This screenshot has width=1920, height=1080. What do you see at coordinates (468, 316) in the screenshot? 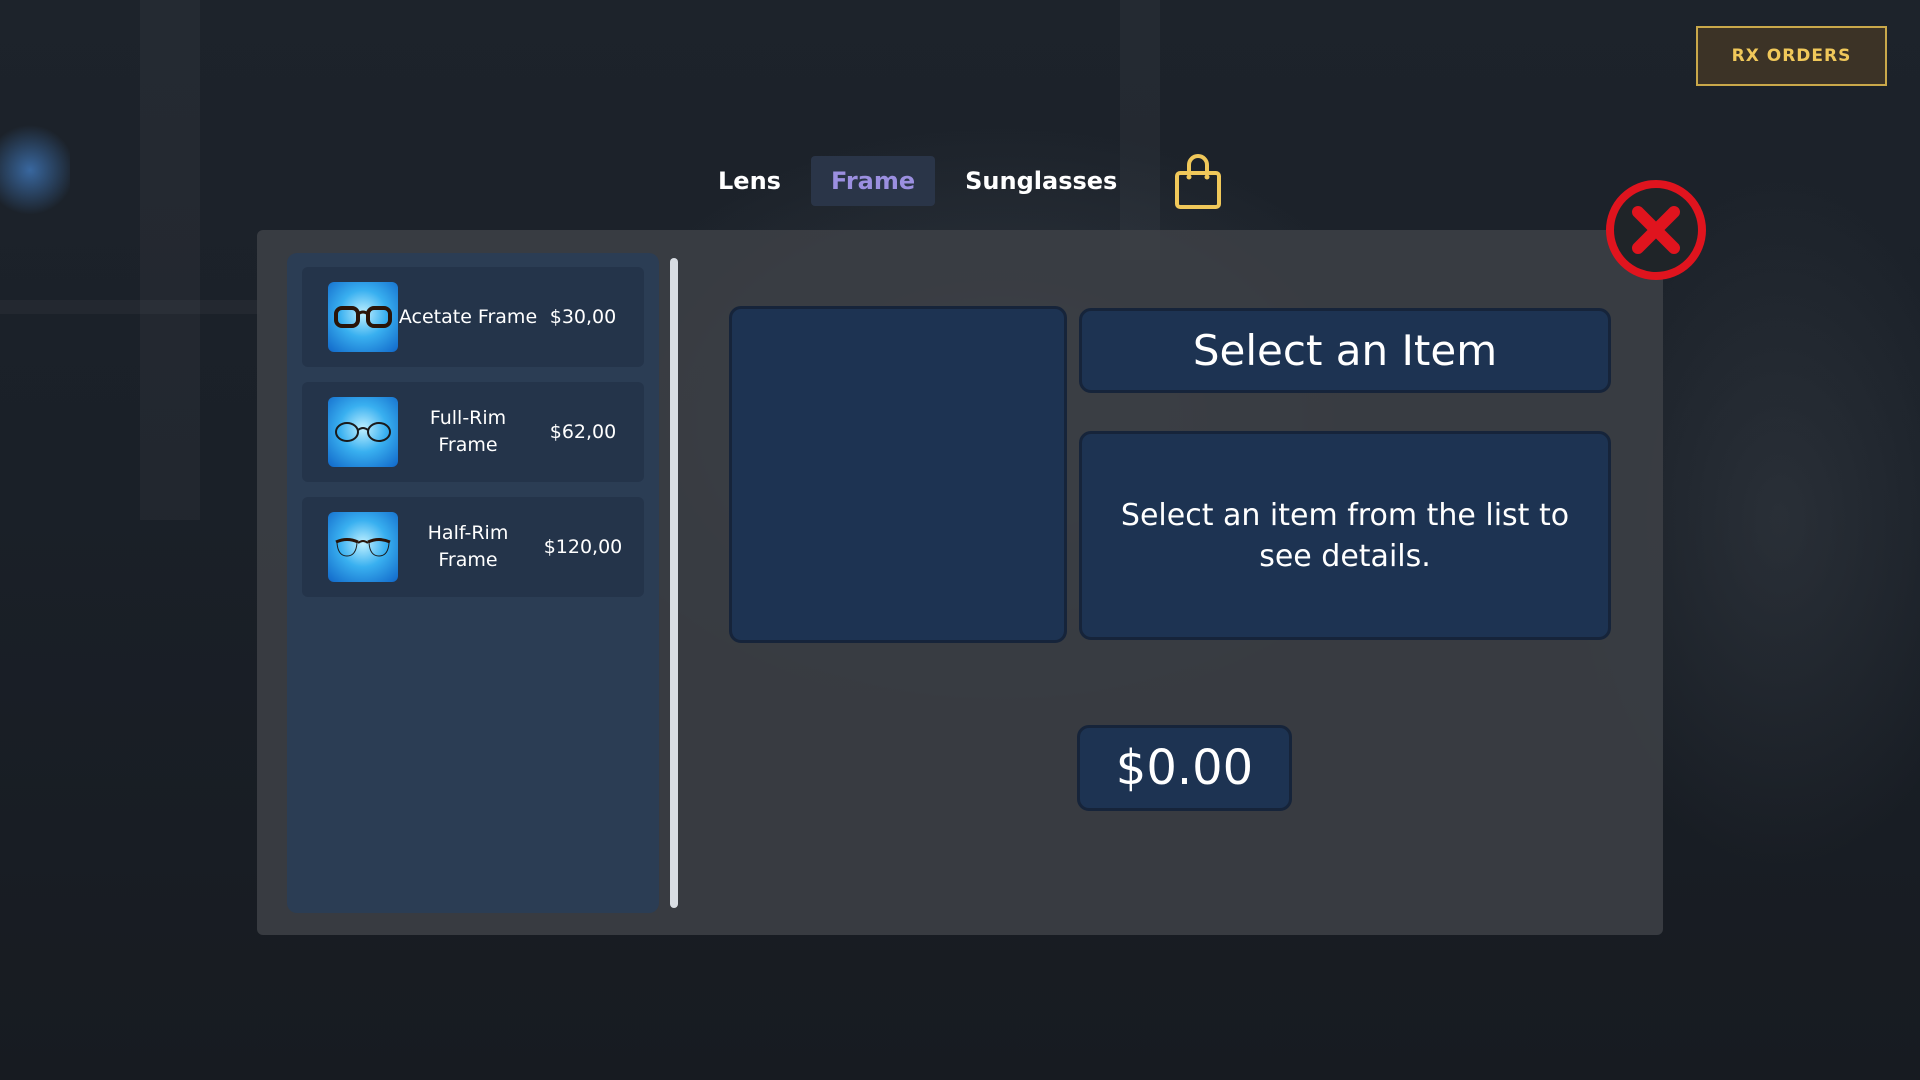
I see `item-name: Acetate Frame` at bounding box center [468, 316].